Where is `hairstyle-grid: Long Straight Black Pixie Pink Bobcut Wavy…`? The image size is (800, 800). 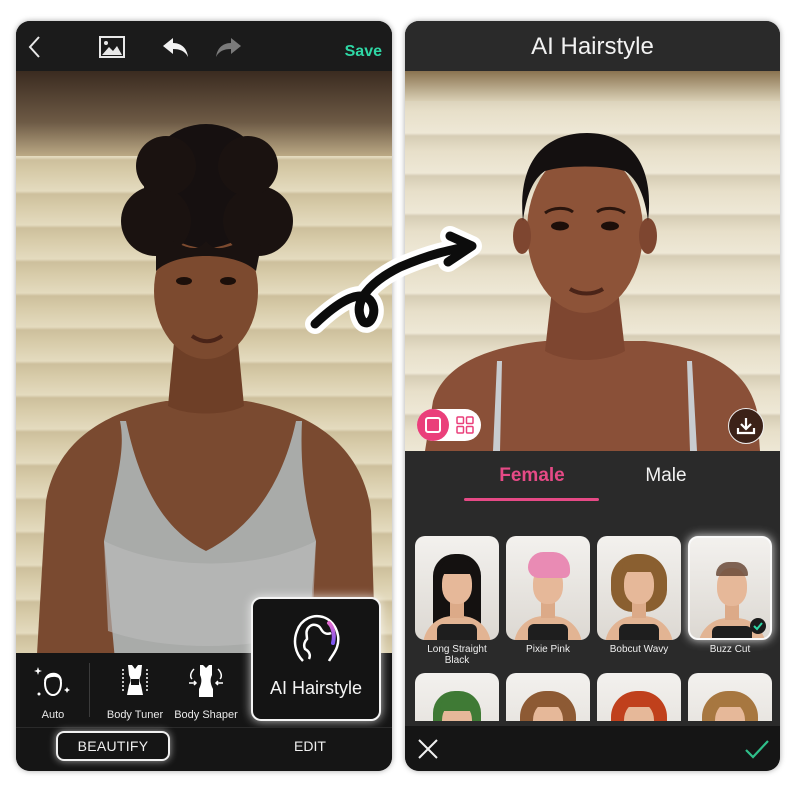 hairstyle-grid: Long Straight Black Pixie Pink Bobcut Wavy… is located at coordinates (592, 613).